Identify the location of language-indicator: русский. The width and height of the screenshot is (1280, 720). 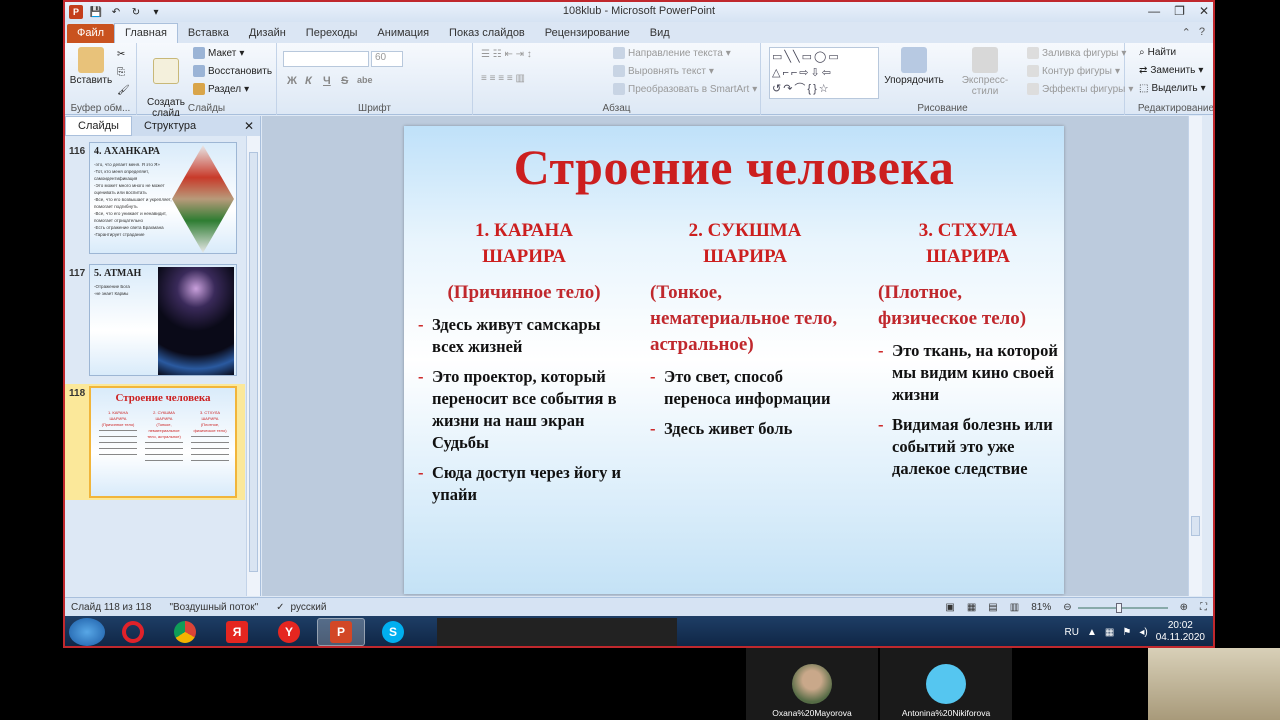
(309, 607).